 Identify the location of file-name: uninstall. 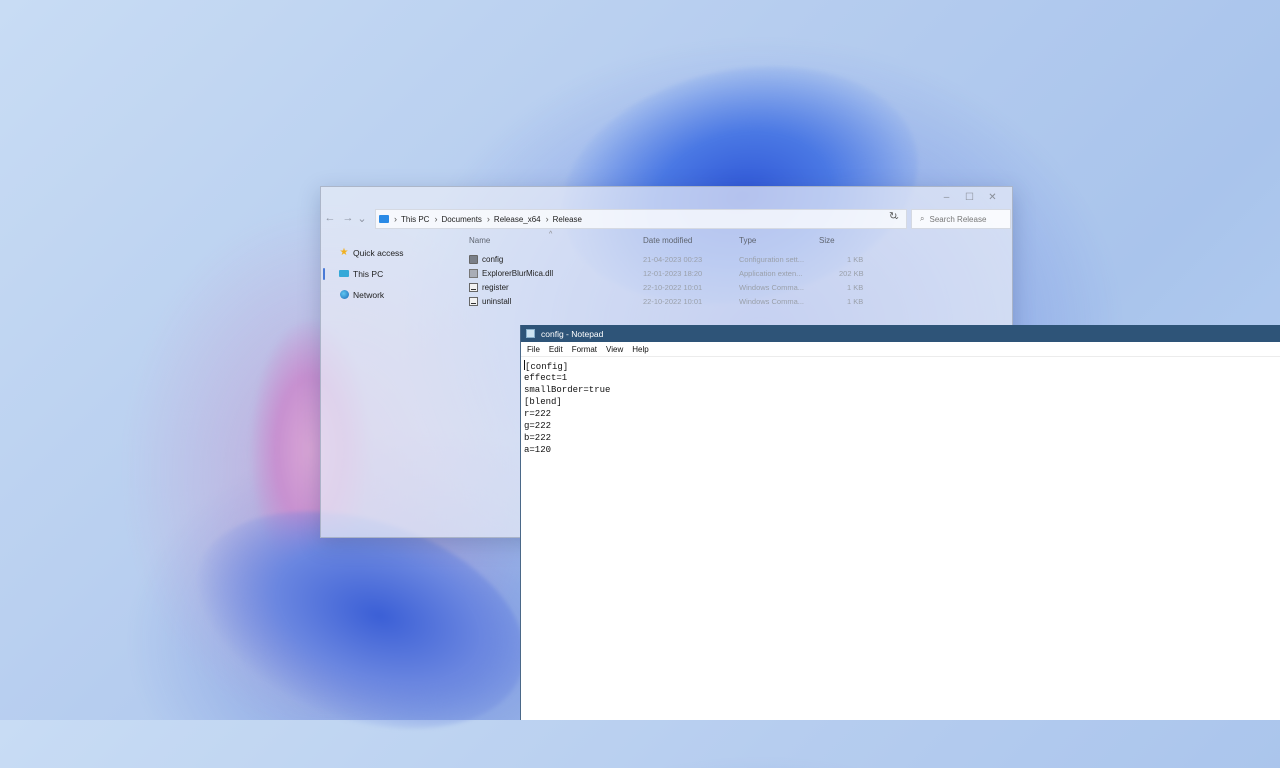
(497, 301).